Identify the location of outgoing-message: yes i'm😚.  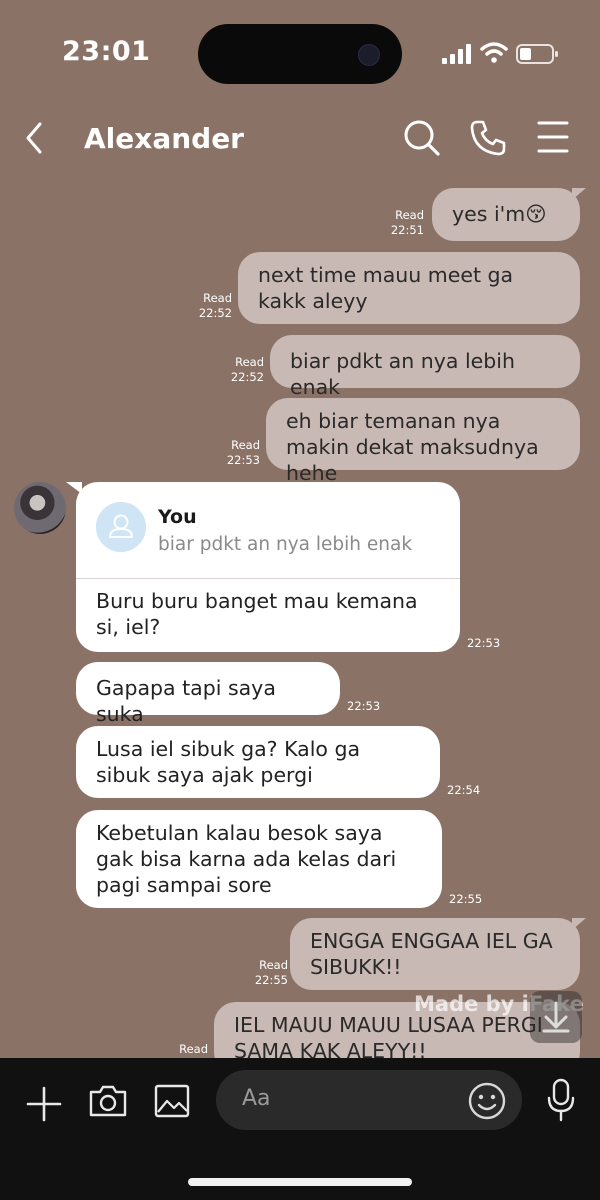
(509, 214).